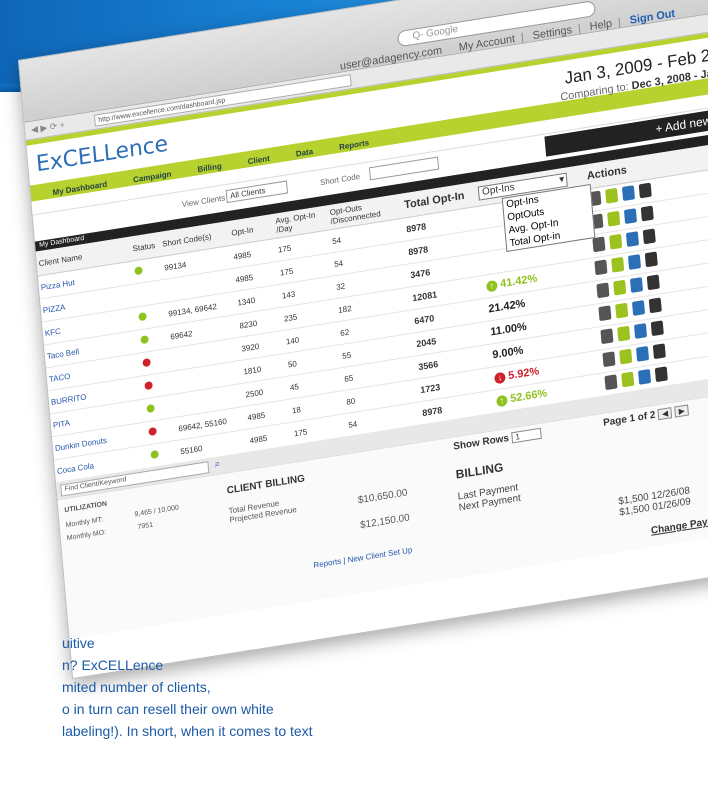 Image resolution: width=708 pixels, height=786 pixels. Describe the element at coordinates (70, 159) in the screenshot. I see `logo-main: ExCEL` at that location.